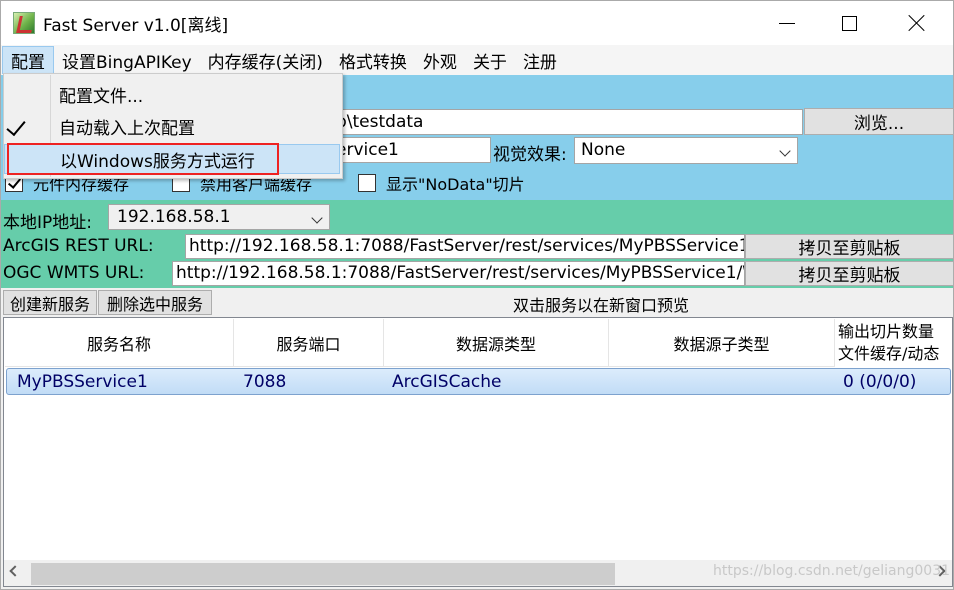 This screenshot has height=590, width=954. I want to click on minimize-button, so click(787, 23).